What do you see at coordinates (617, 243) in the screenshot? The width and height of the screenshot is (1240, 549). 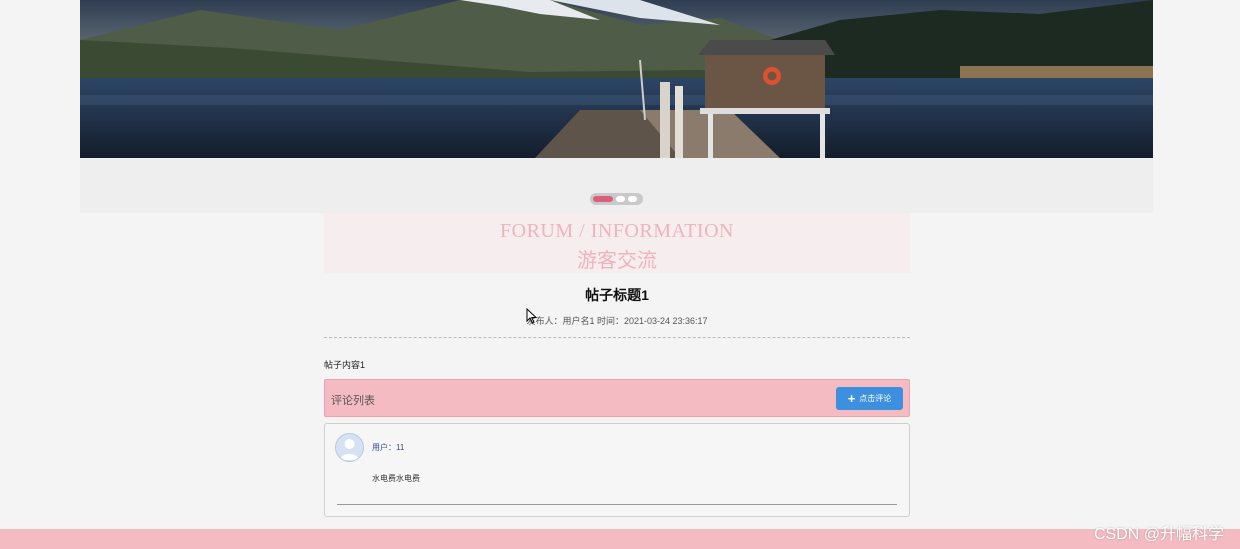 I see `section-heading: FORUM / INFORMATION 游客交流` at bounding box center [617, 243].